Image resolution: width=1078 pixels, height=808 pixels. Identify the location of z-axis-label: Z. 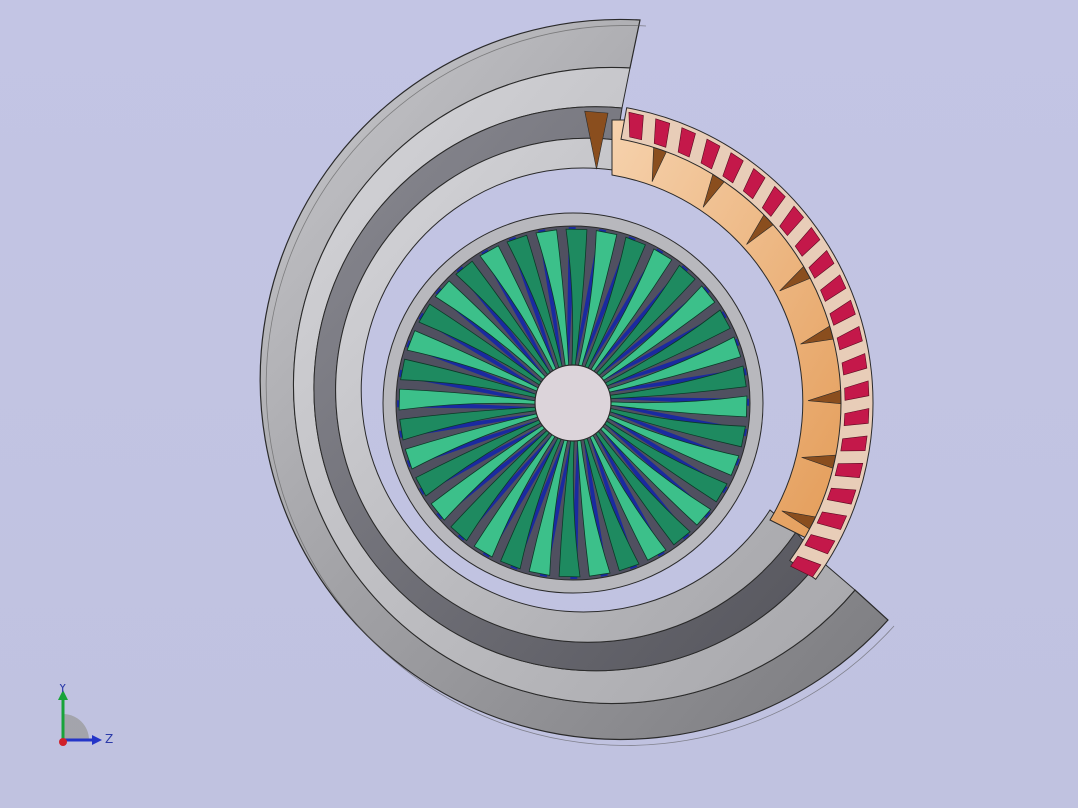
(109, 739).